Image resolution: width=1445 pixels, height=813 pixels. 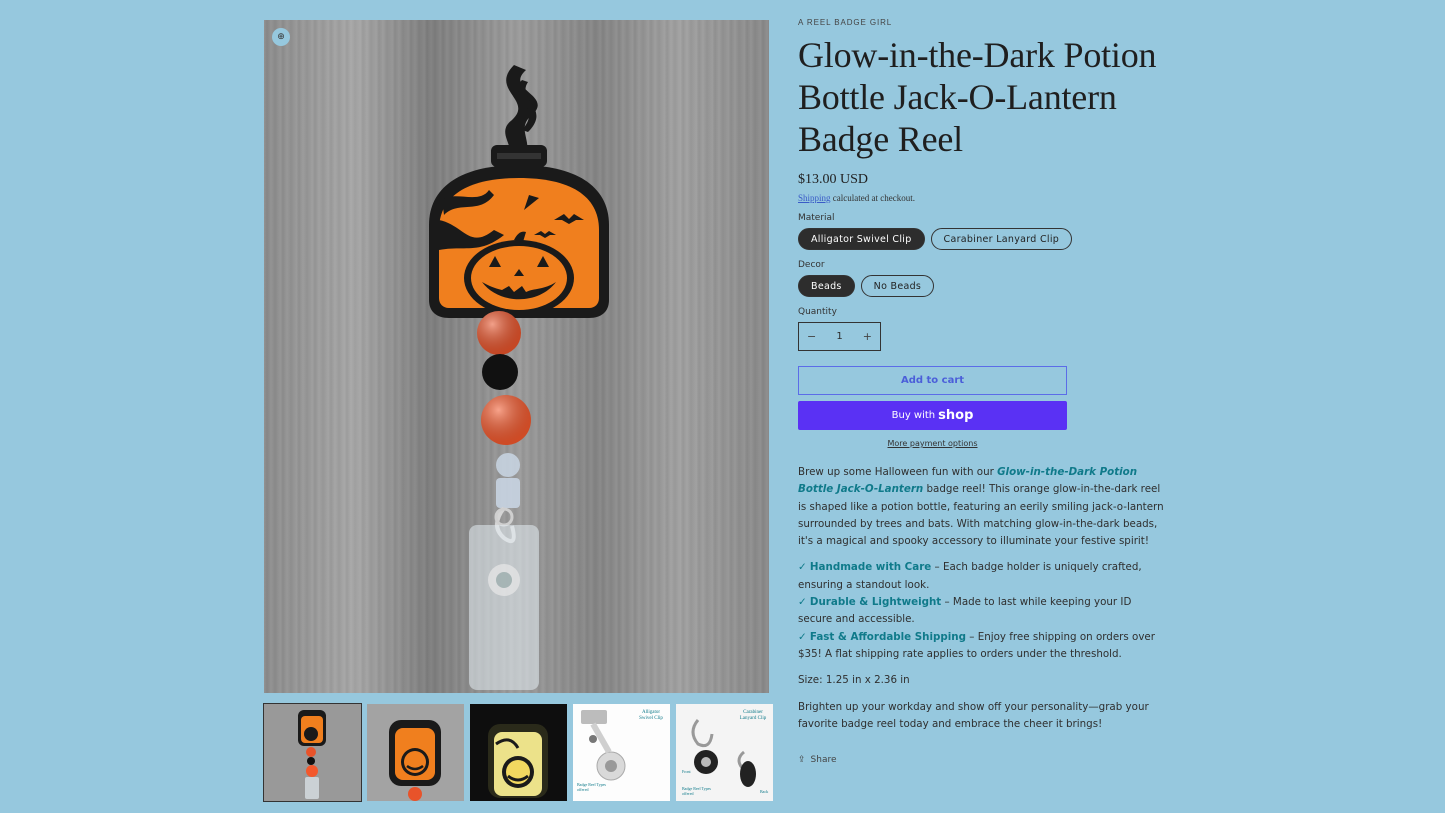 I want to click on thumb-caption-carabiner: Carabiner Lanyard Clip, so click(x=753, y=715).